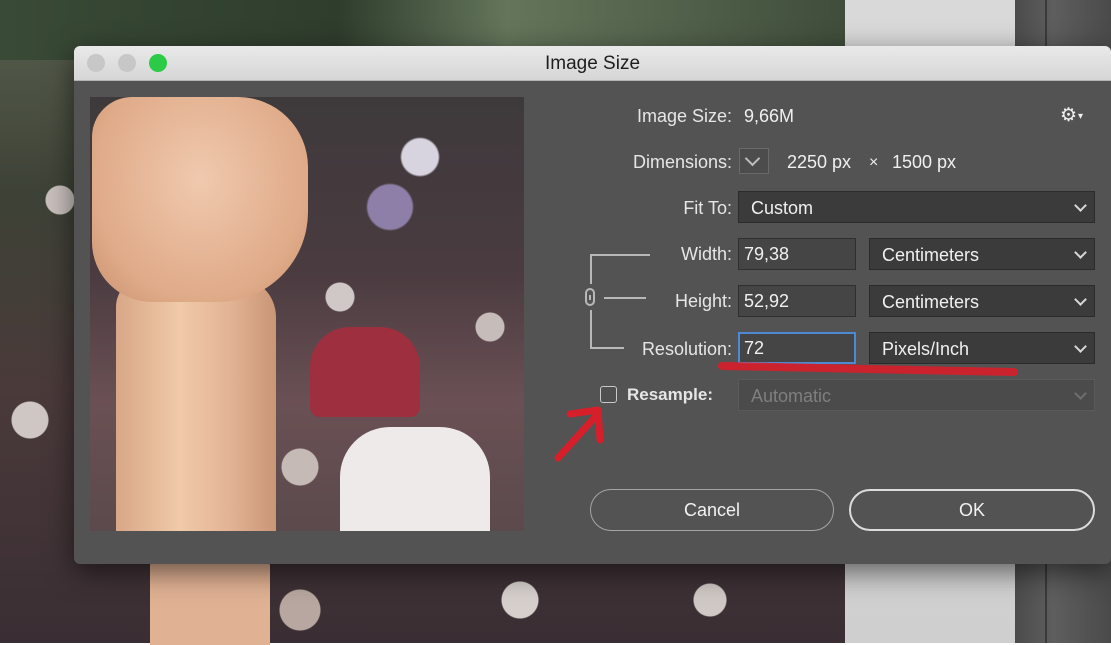  What do you see at coordinates (769, 116) in the screenshot?
I see `image-size-value: 9,66M` at bounding box center [769, 116].